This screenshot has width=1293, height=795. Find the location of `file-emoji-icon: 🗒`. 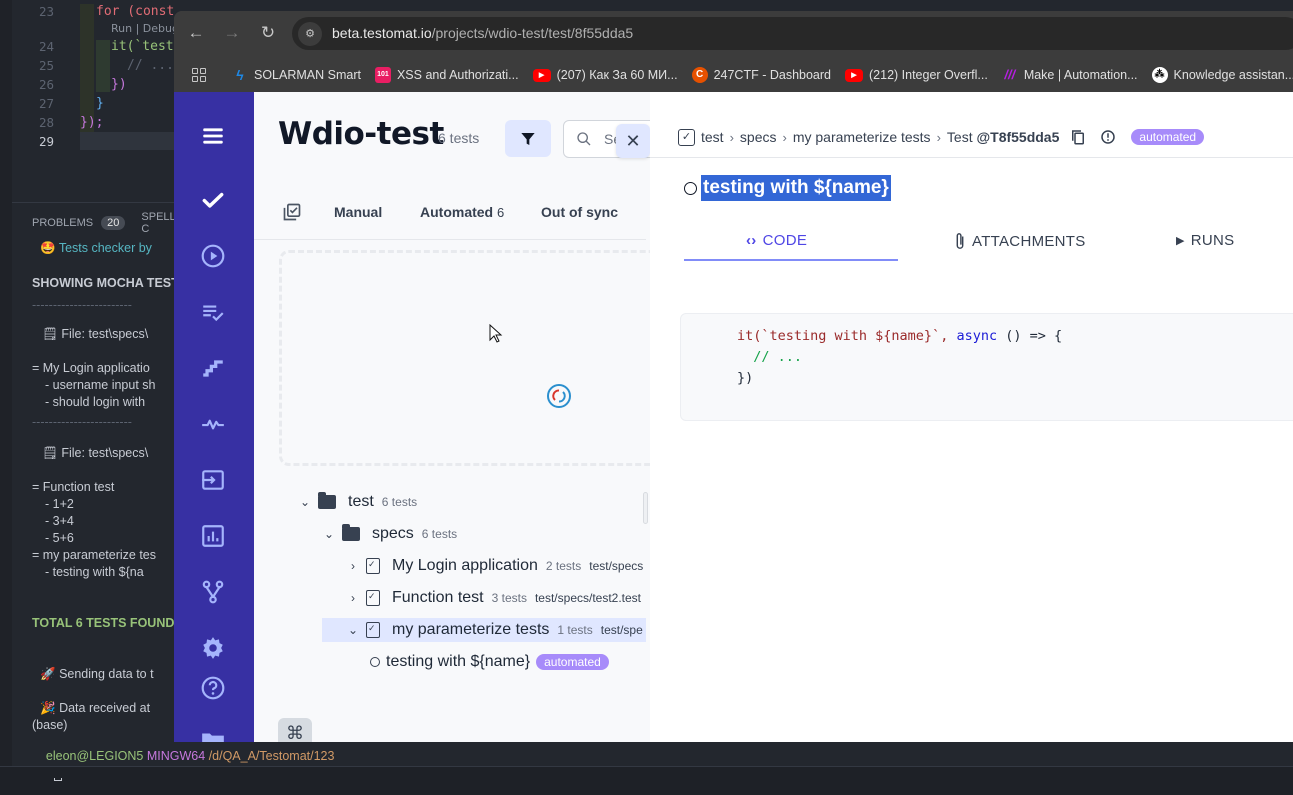

file-emoji-icon: 🗒 is located at coordinates (50, 334).